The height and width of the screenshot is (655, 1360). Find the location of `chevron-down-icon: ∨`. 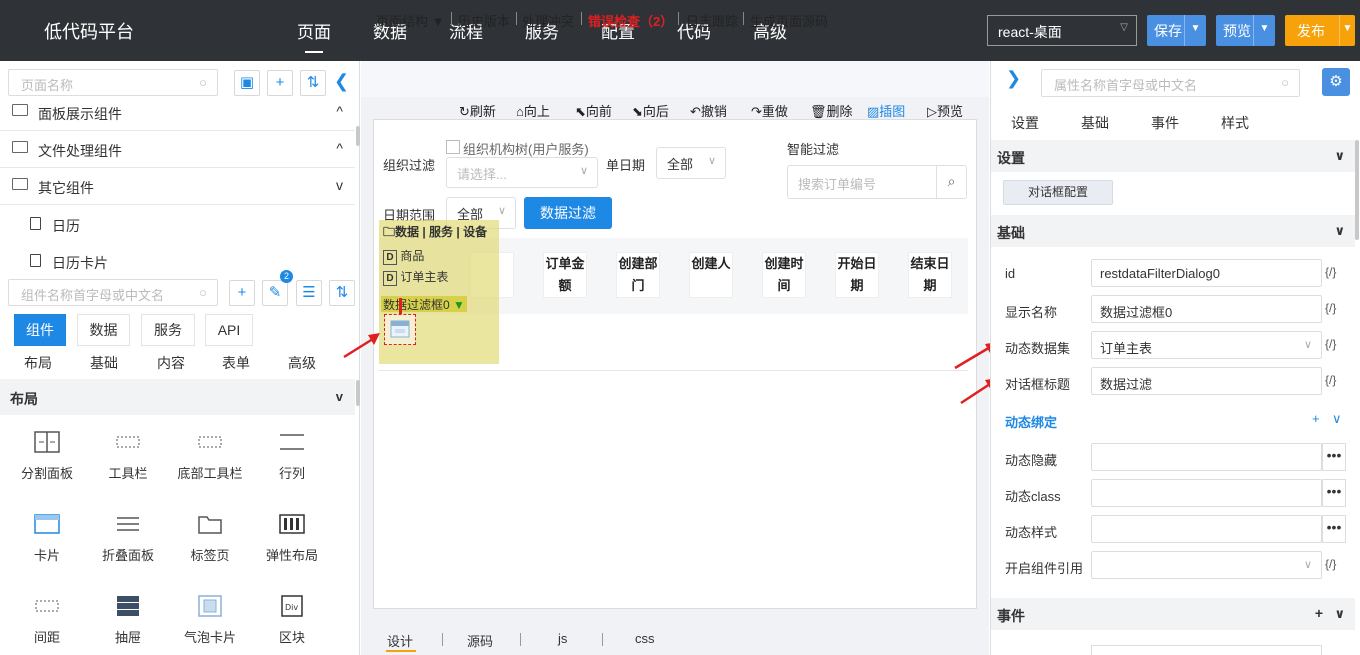

chevron-down-icon: ∨ is located at coordinates (1337, 419).